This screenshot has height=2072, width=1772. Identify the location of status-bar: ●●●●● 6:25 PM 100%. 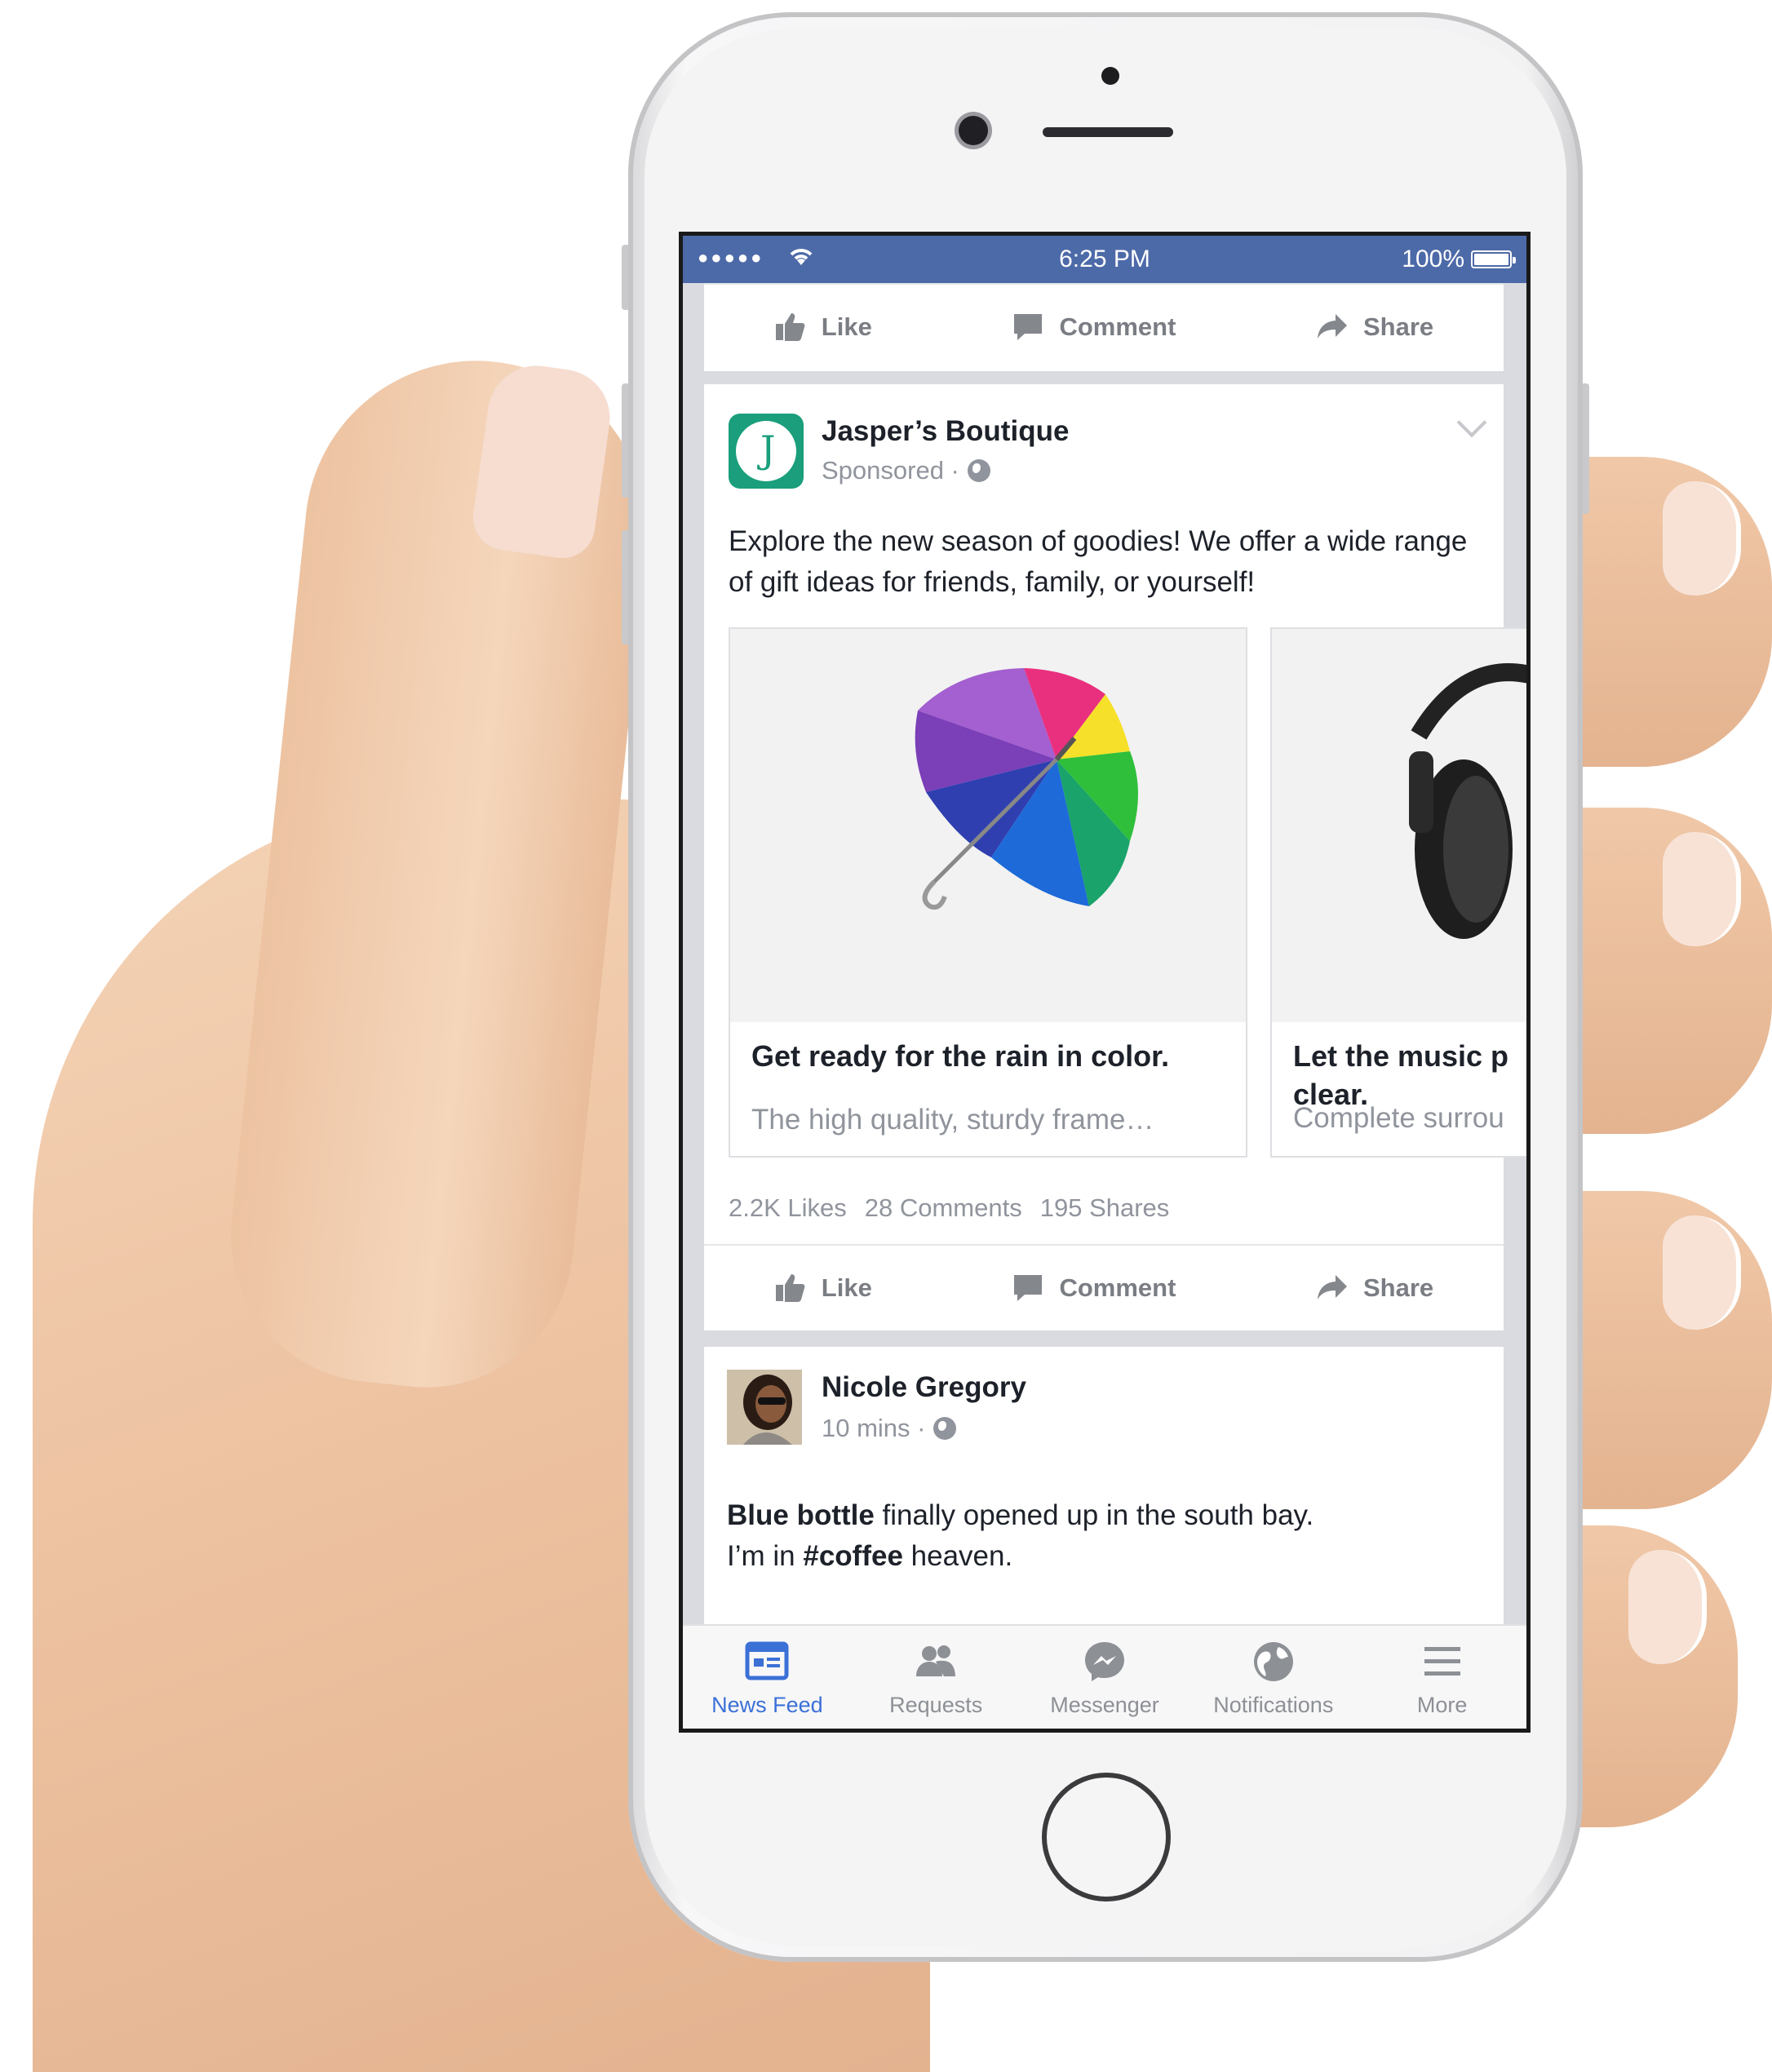
(1104, 259).